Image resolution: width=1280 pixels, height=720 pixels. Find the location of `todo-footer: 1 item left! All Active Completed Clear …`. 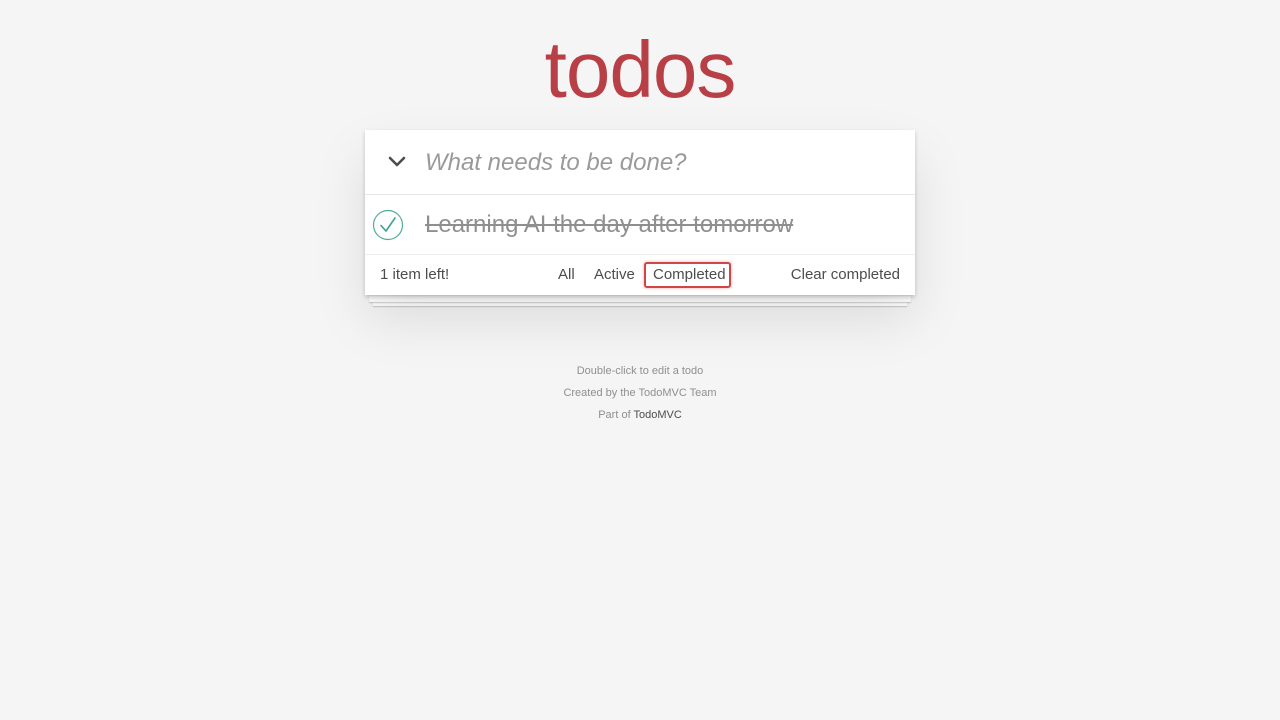

todo-footer: 1 item left! All Active Completed Clear … is located at coordinates (640, 275).